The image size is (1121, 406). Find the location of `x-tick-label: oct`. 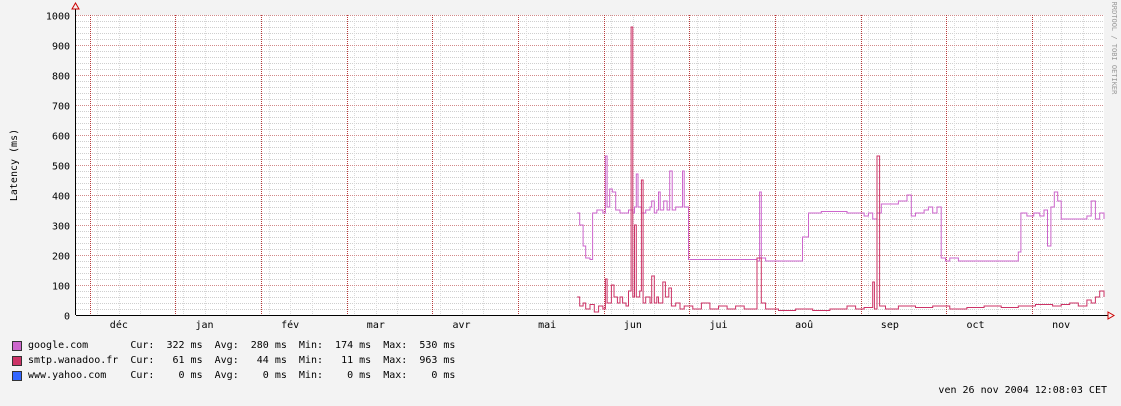

x-tick-label: oct is located at coordinates (975, 325).